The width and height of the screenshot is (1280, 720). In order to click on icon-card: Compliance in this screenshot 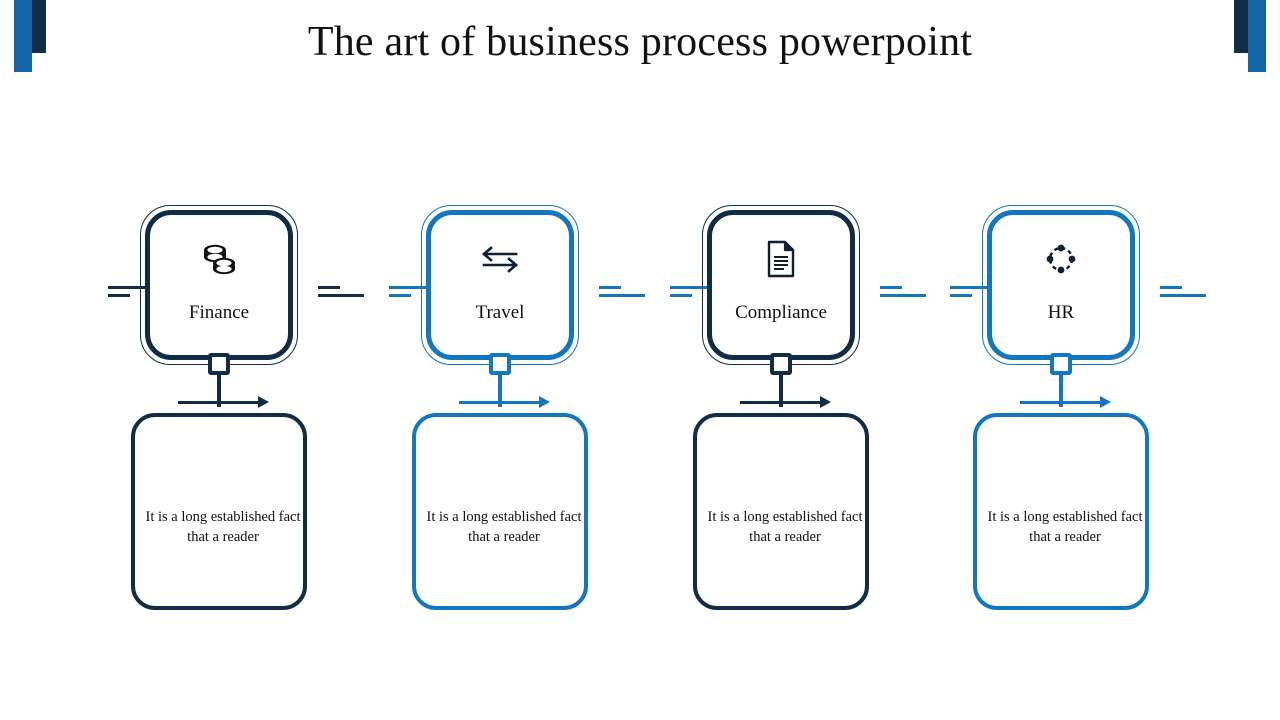, I will do `click(781, 285)`.